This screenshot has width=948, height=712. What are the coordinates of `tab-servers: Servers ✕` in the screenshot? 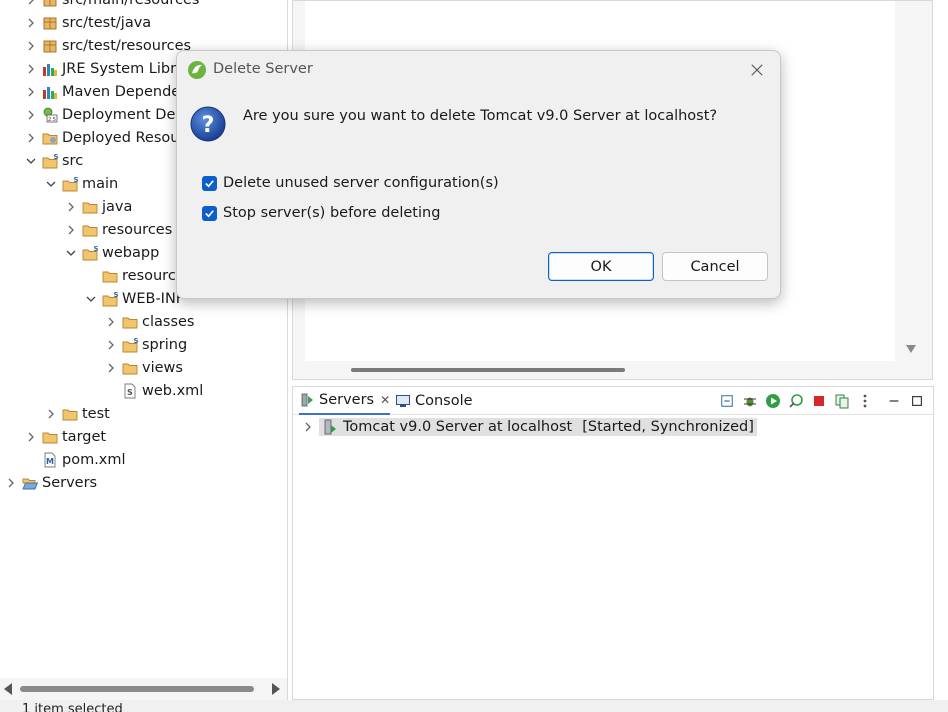 It's located at (345, 401).